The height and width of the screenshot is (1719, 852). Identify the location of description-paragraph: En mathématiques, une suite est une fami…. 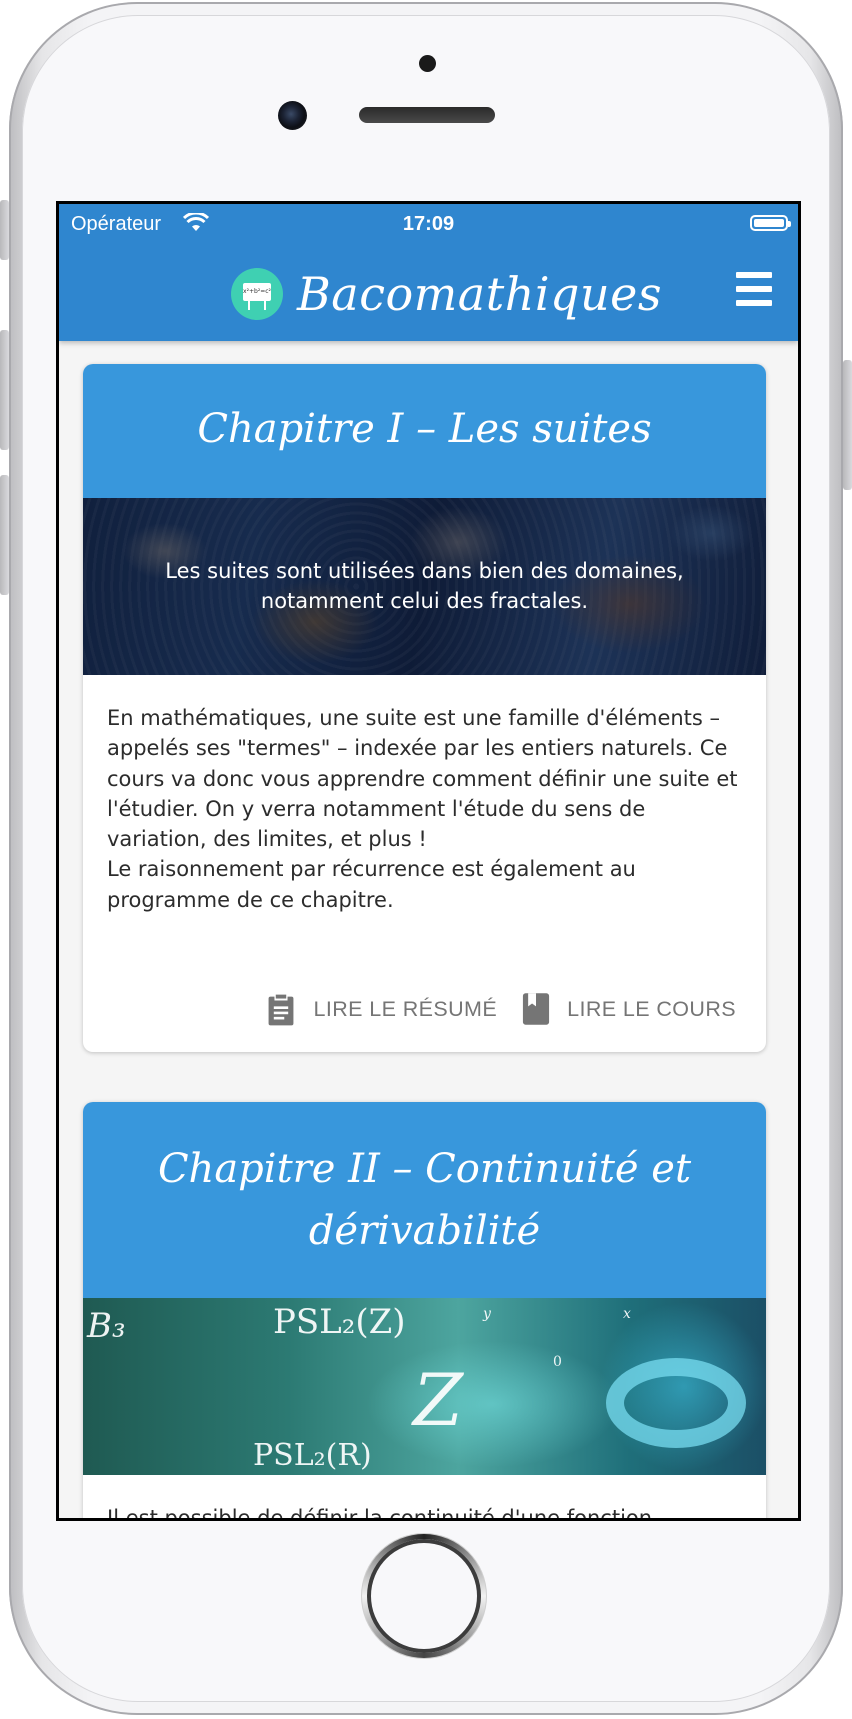
(422, 779).